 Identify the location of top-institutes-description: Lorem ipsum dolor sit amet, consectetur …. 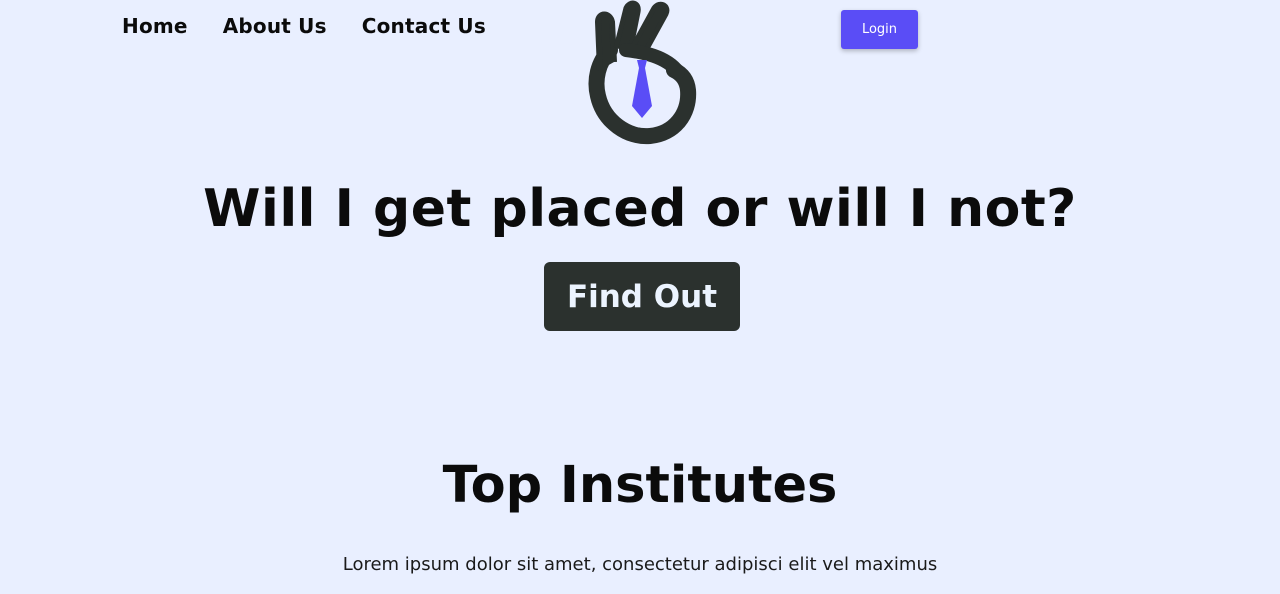
(640, 564).